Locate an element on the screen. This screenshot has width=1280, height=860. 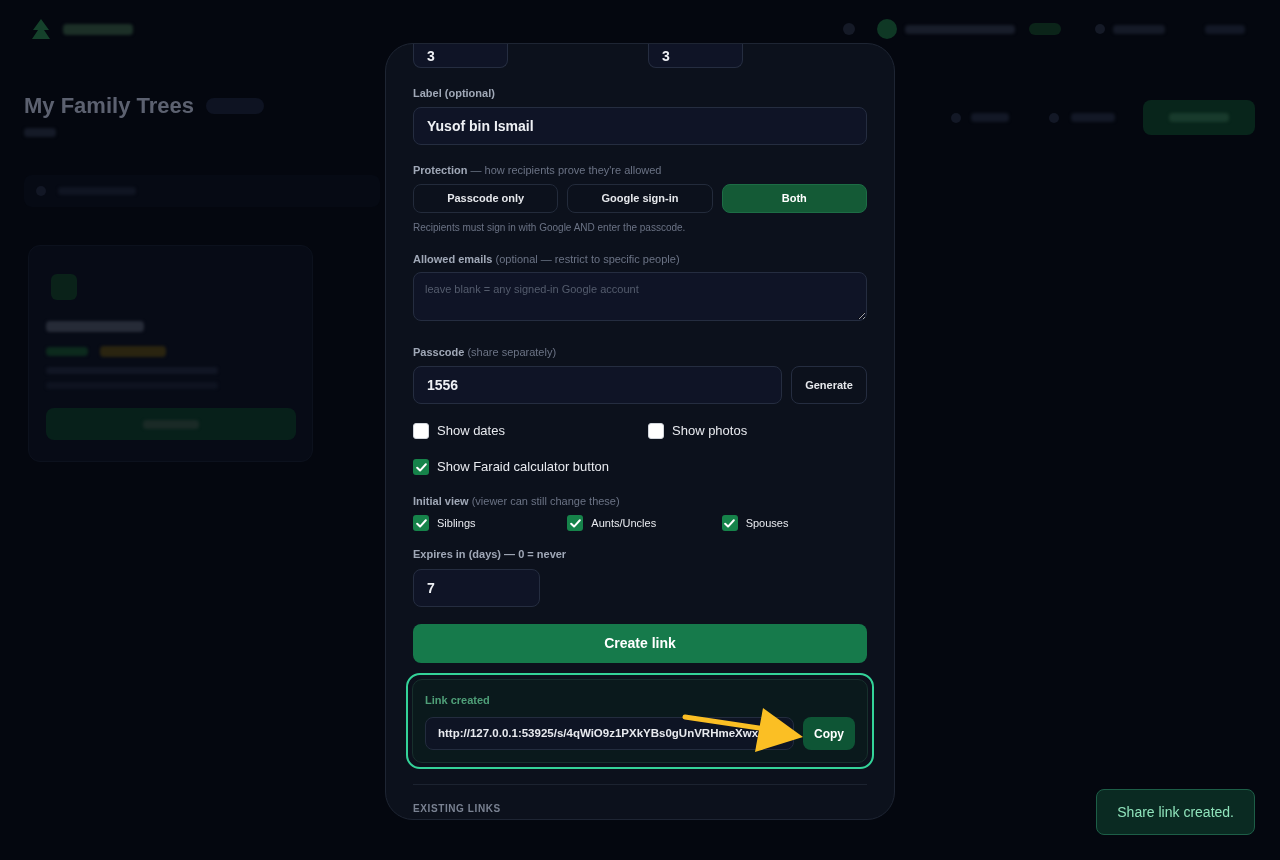
expiry-days-field: 7 is located at coordinates (476, 588).